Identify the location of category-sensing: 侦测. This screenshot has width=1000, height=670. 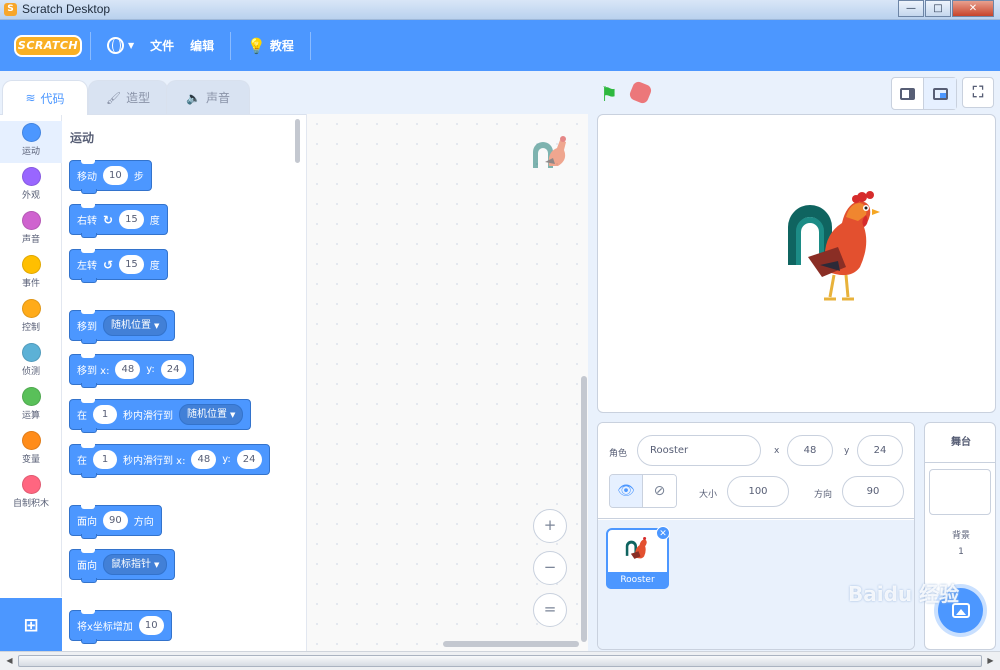
(31, 362).